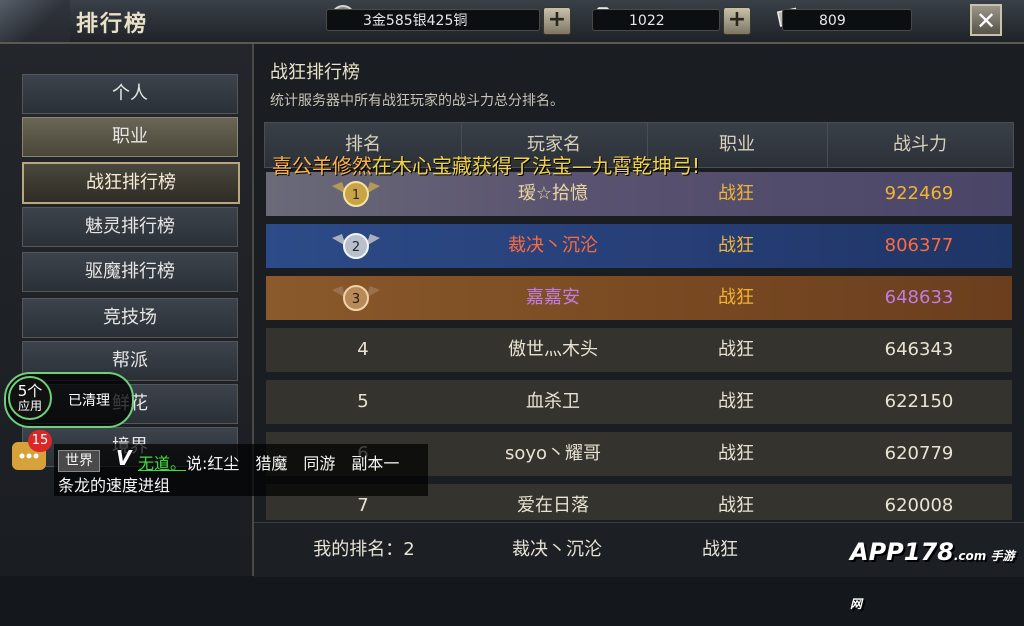 Image resolution: width=1024 pixels, height=626 pixels. I want to click on add-currency-button: +, so click(557, 21).